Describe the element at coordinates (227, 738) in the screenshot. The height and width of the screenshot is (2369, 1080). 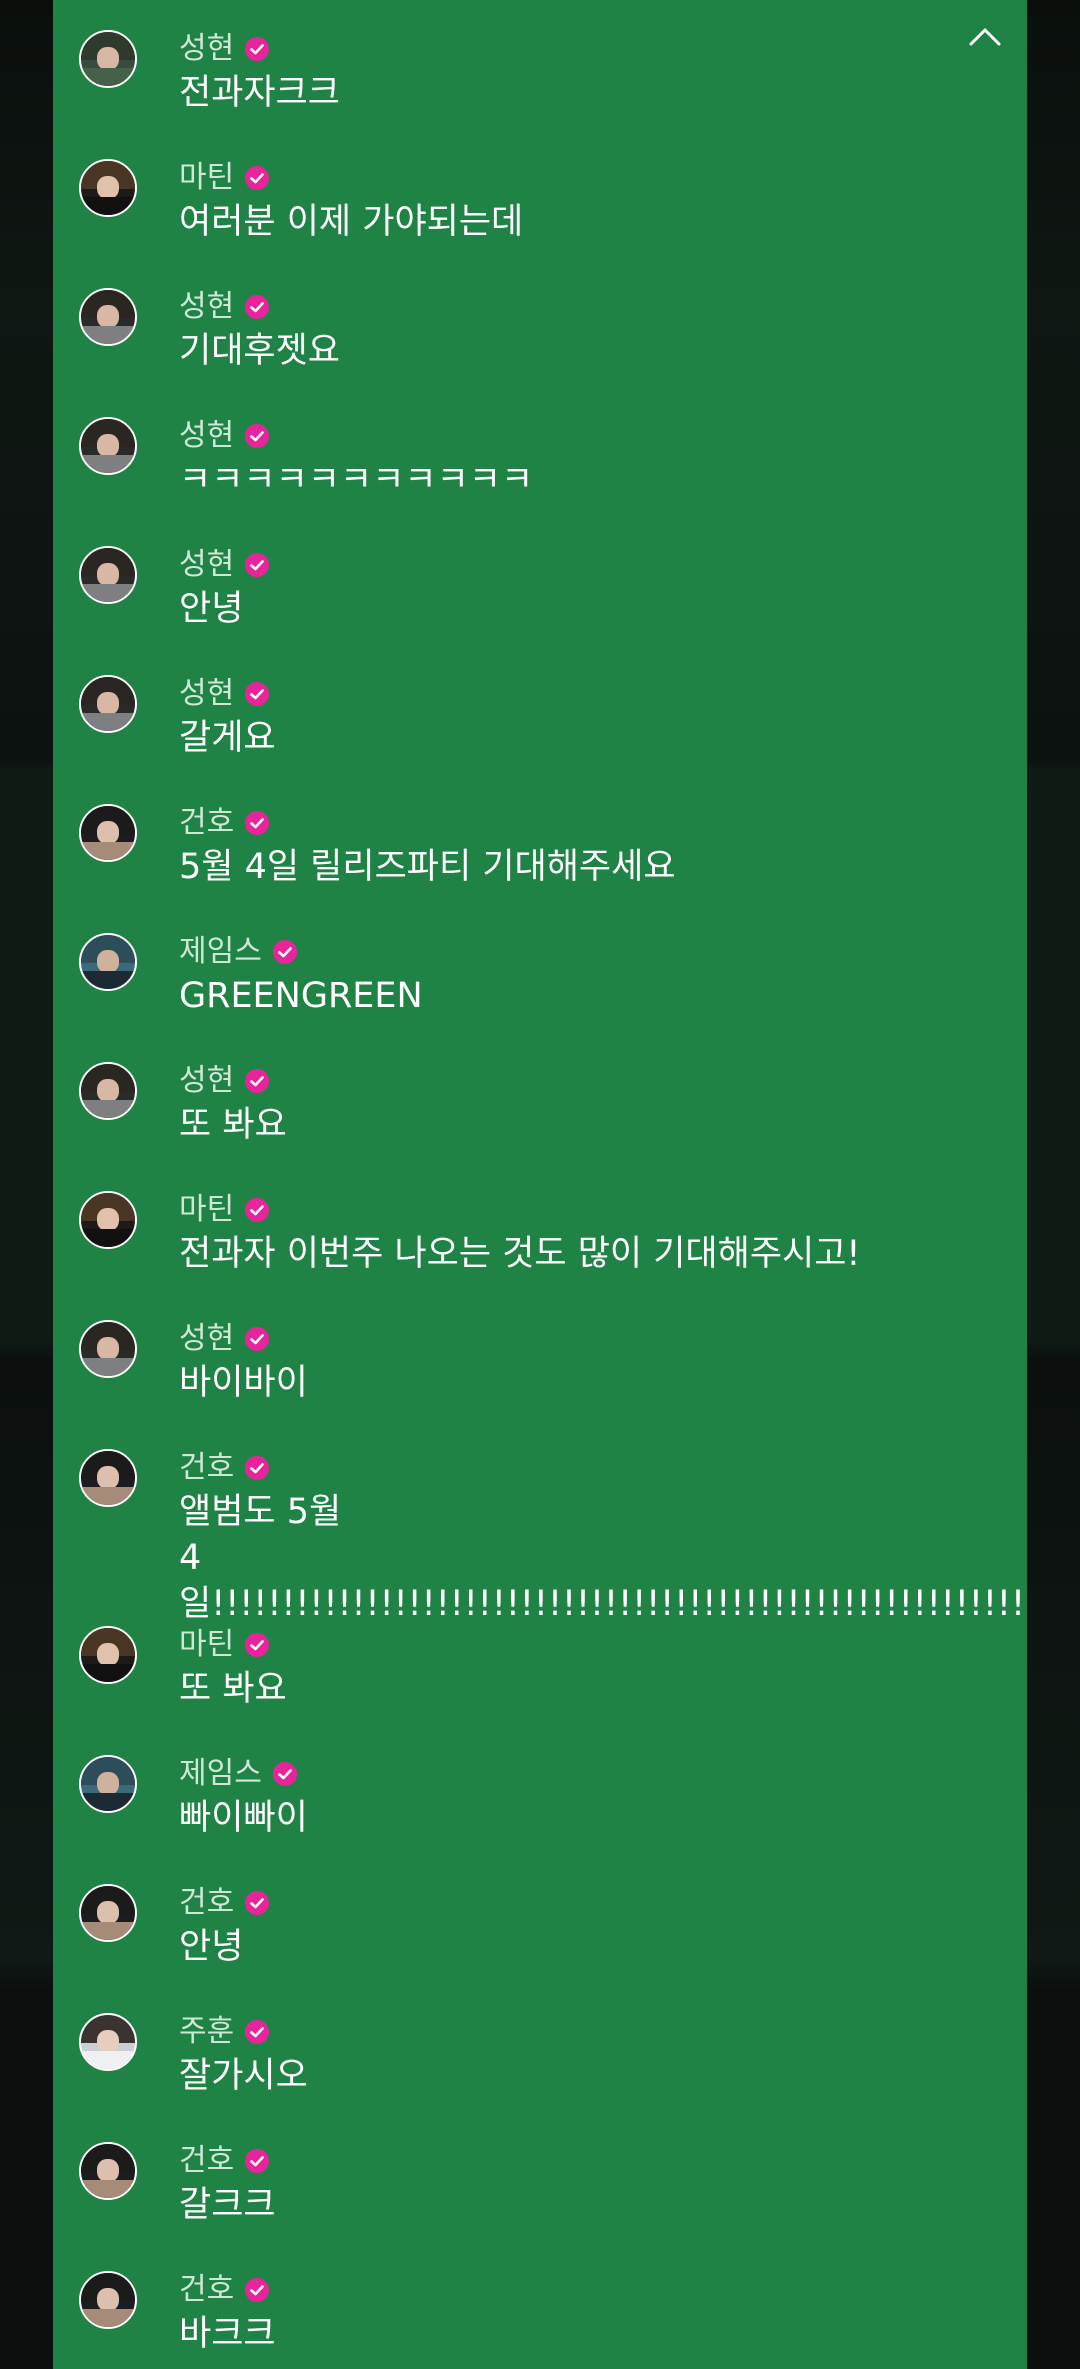
I see `message-text: 갈게요` at that location.